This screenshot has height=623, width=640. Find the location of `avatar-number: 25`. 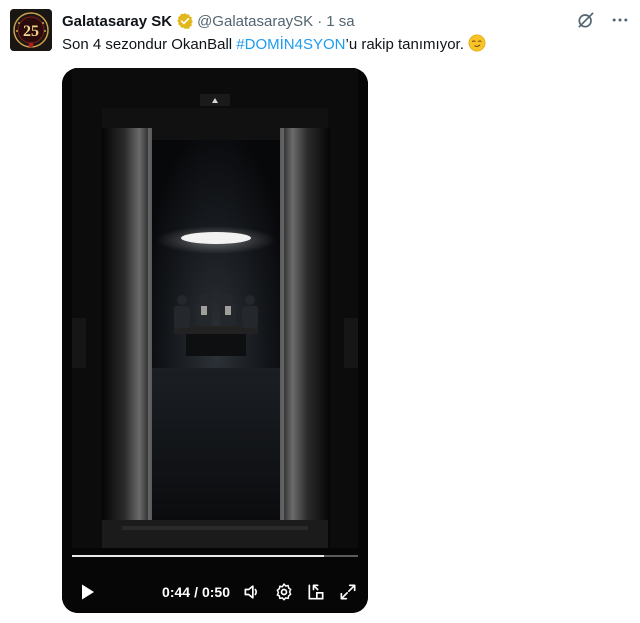

avatar-number: 25 is located at coordinates (31, 31).